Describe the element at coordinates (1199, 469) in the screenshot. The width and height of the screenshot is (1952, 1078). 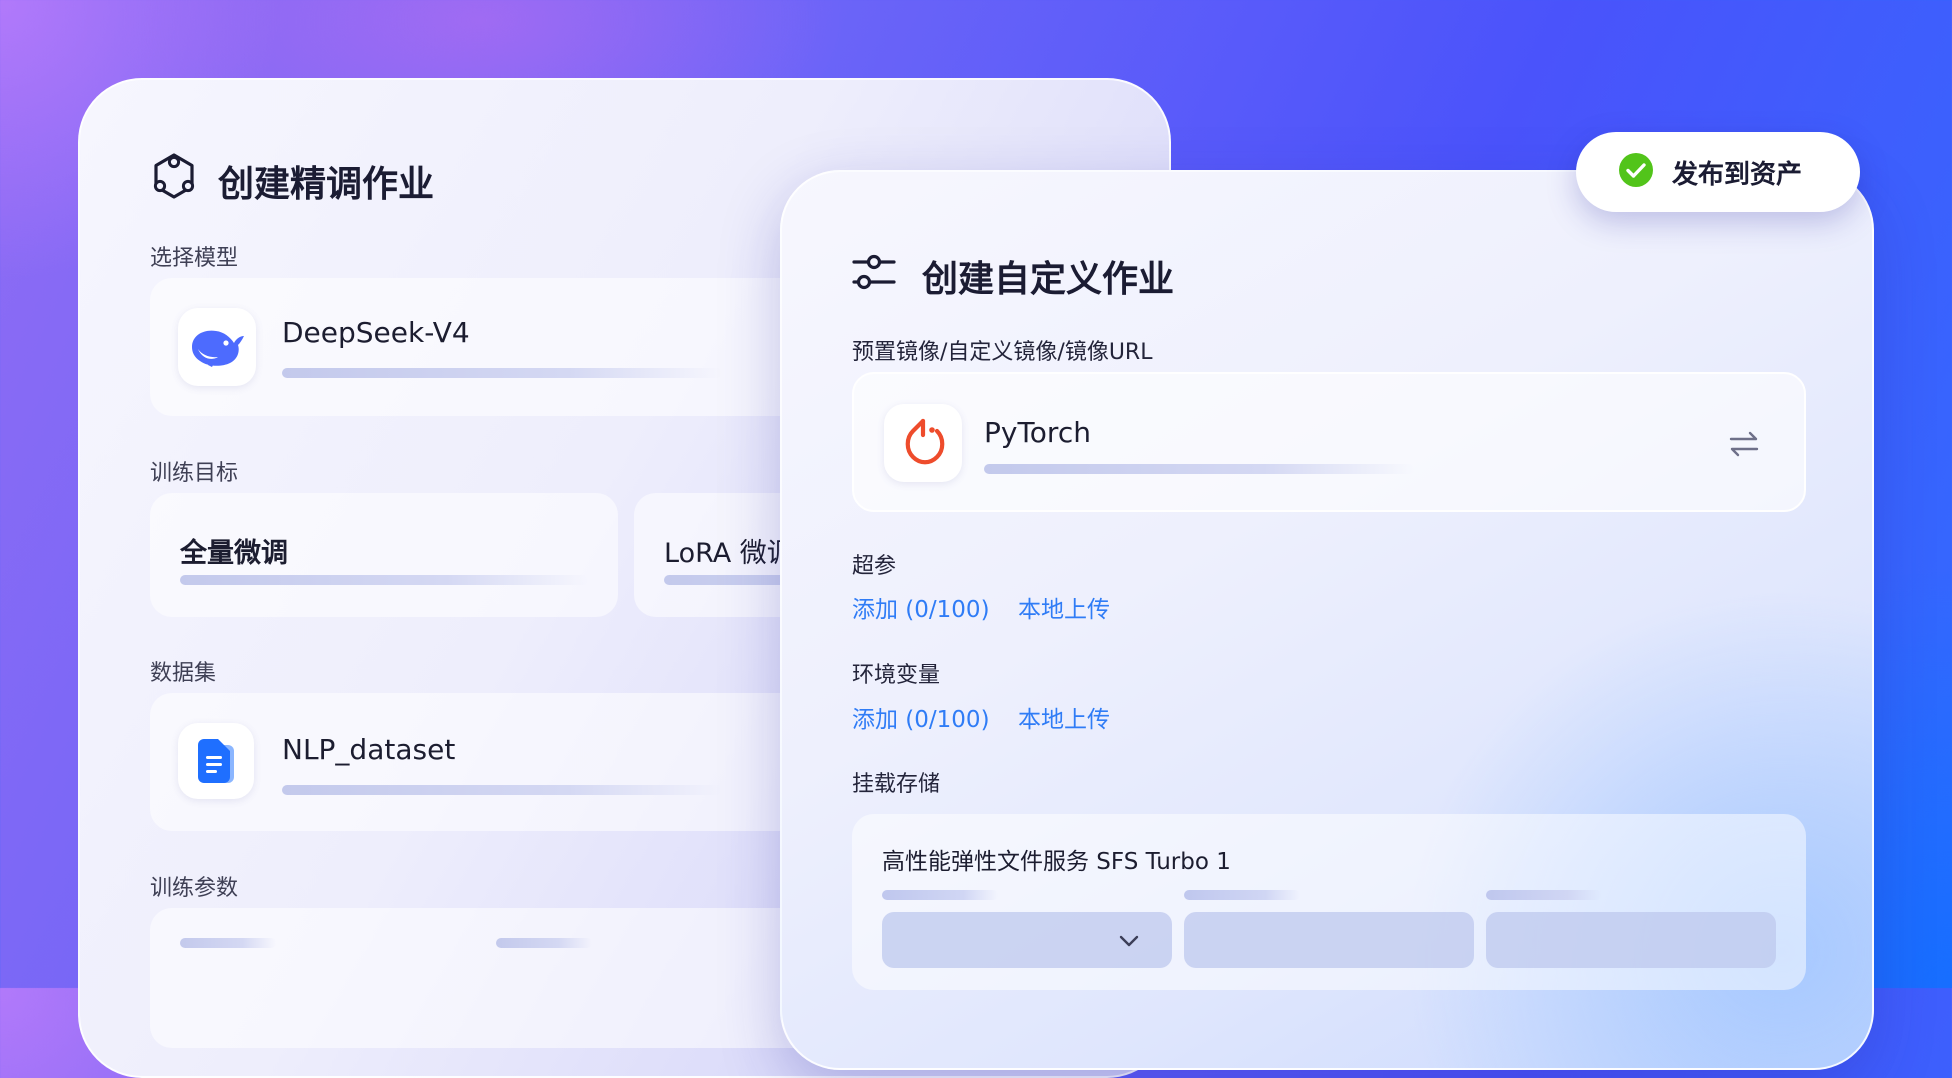
I see `image-description-placeholder` at that location.